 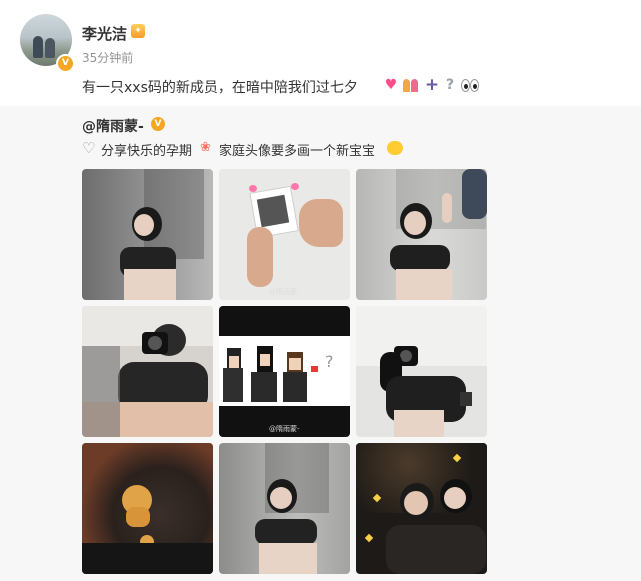 I want to click on plus-emoji-icon: +, so click(x=432, y=85).